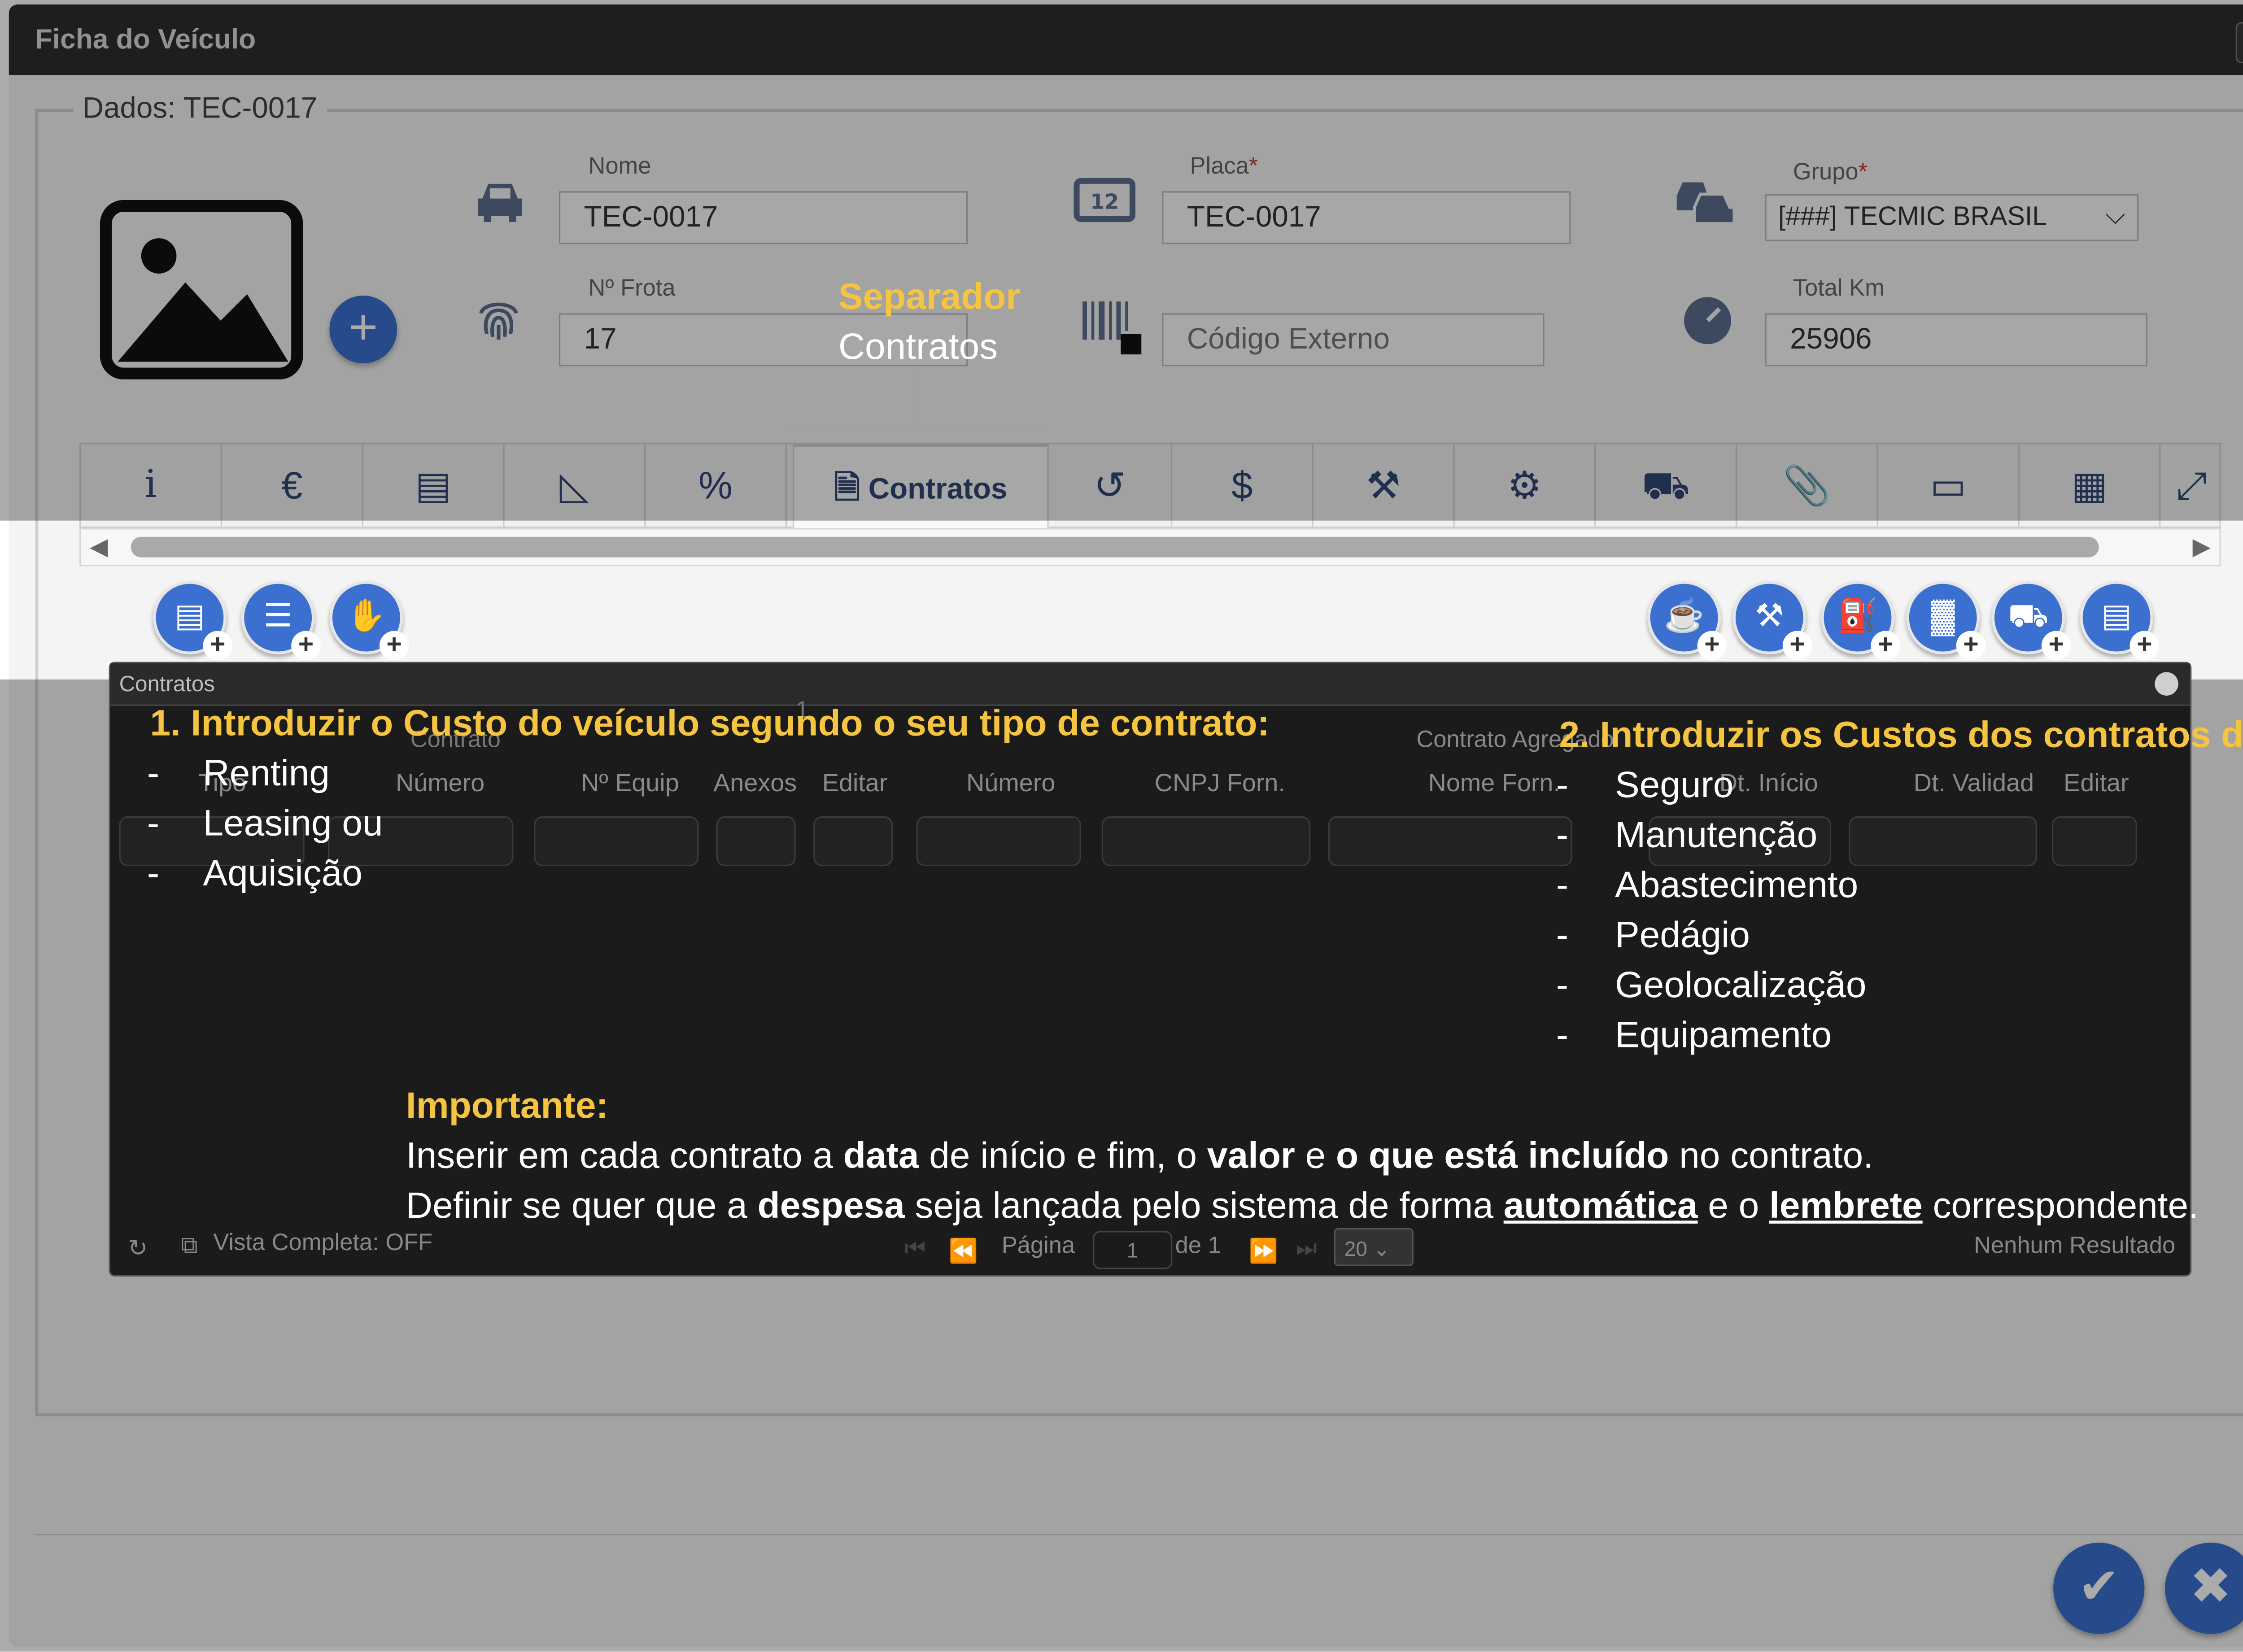 The height and width of the screenshot is (1652, 2243). I want to click on page-input: 1, so click(1133, 1250).